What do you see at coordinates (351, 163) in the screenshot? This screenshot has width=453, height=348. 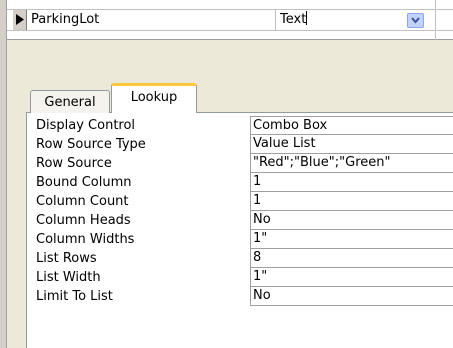 I see `property-value: "Red";"Blue";"Green"` at bounding box center [351, 163].